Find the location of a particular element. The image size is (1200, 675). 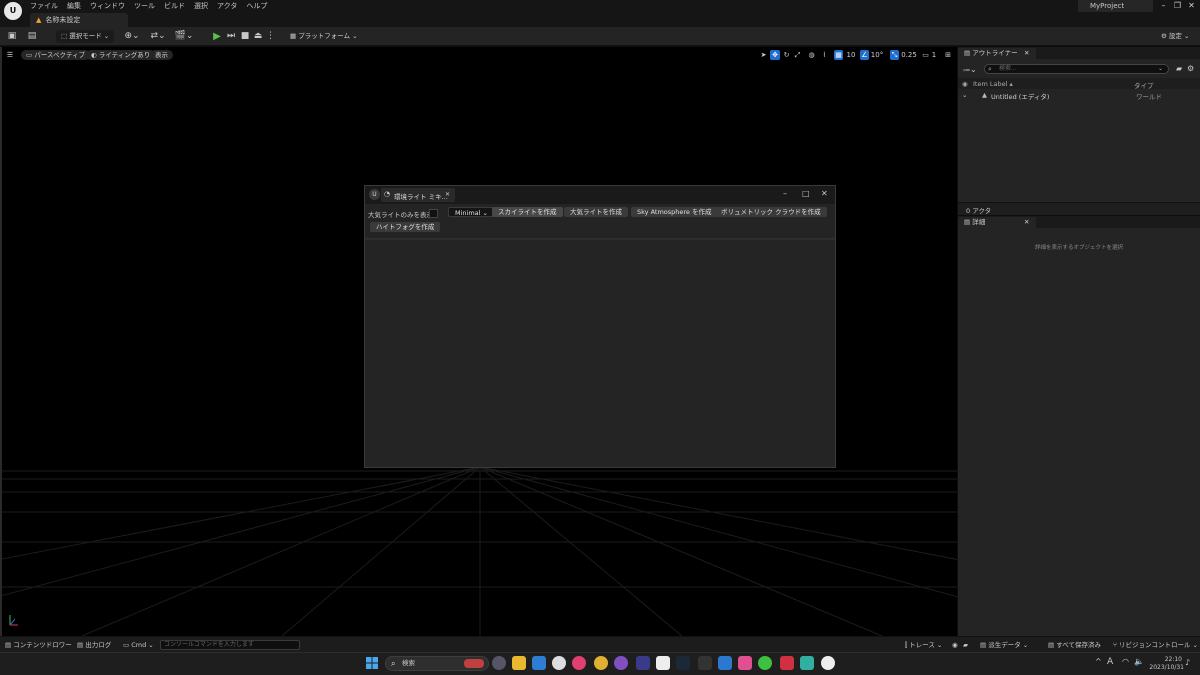

visibility-icon: ◉ is located at coordinates (965, 84).